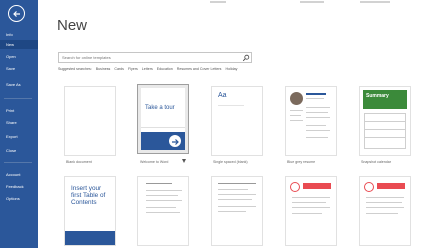 Image resolution: width=433 pixels, height=248 pixels. Describe the element at coordinates (19, 186) in the screenshot. I see `sidebar-item-feedback: Feedback` at that location.